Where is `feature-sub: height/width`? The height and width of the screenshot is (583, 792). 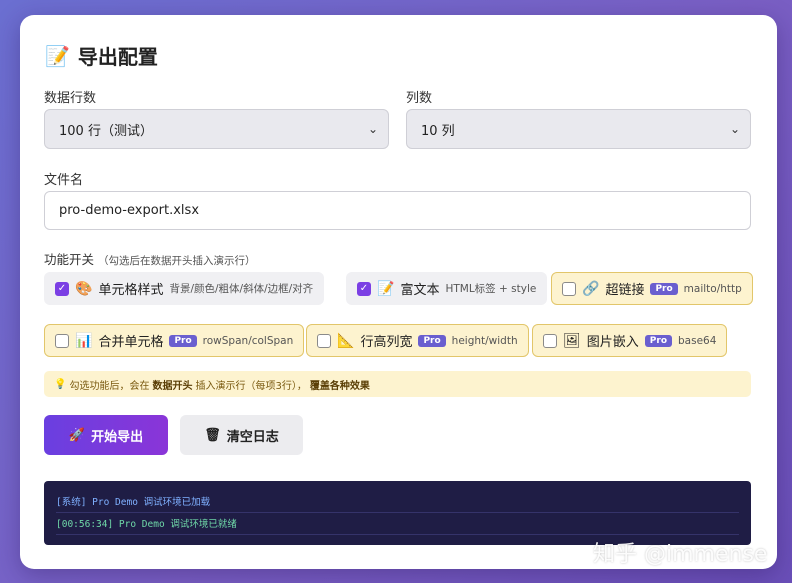
feature-sub: height/width is located at coordinates (484, 340).